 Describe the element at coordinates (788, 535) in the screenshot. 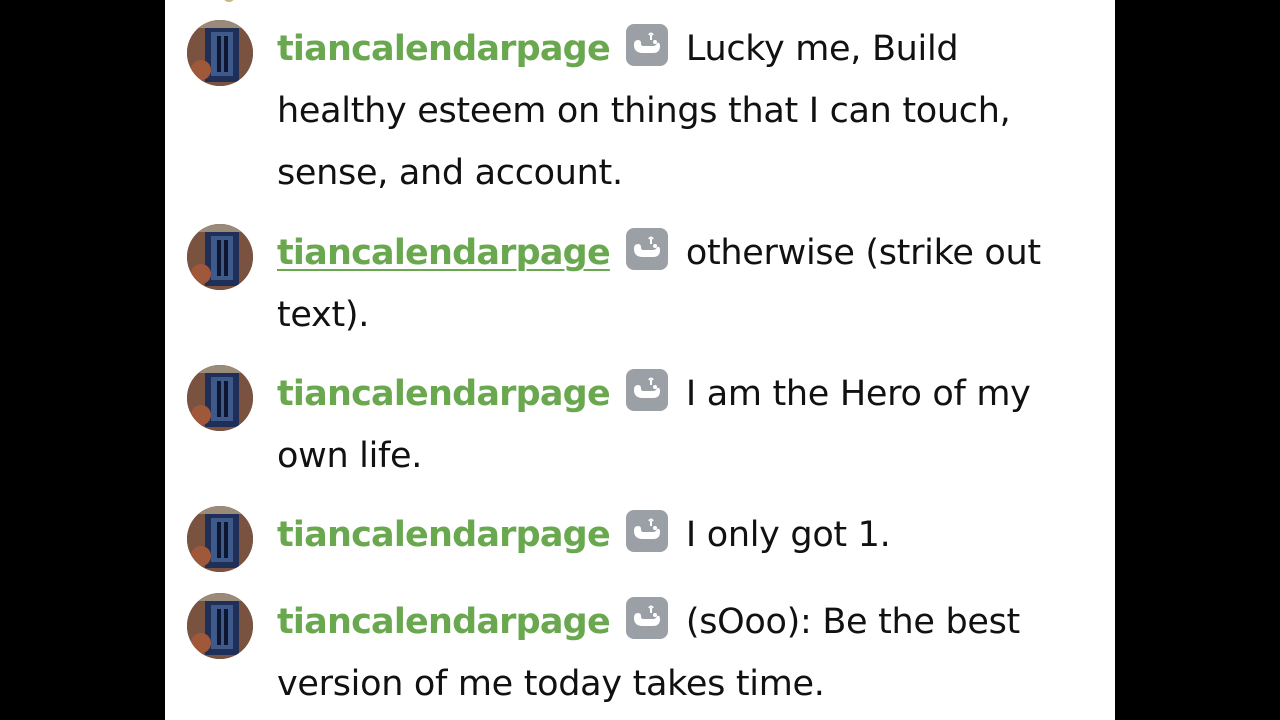

I see `message-text: I only got 1.` at that location.